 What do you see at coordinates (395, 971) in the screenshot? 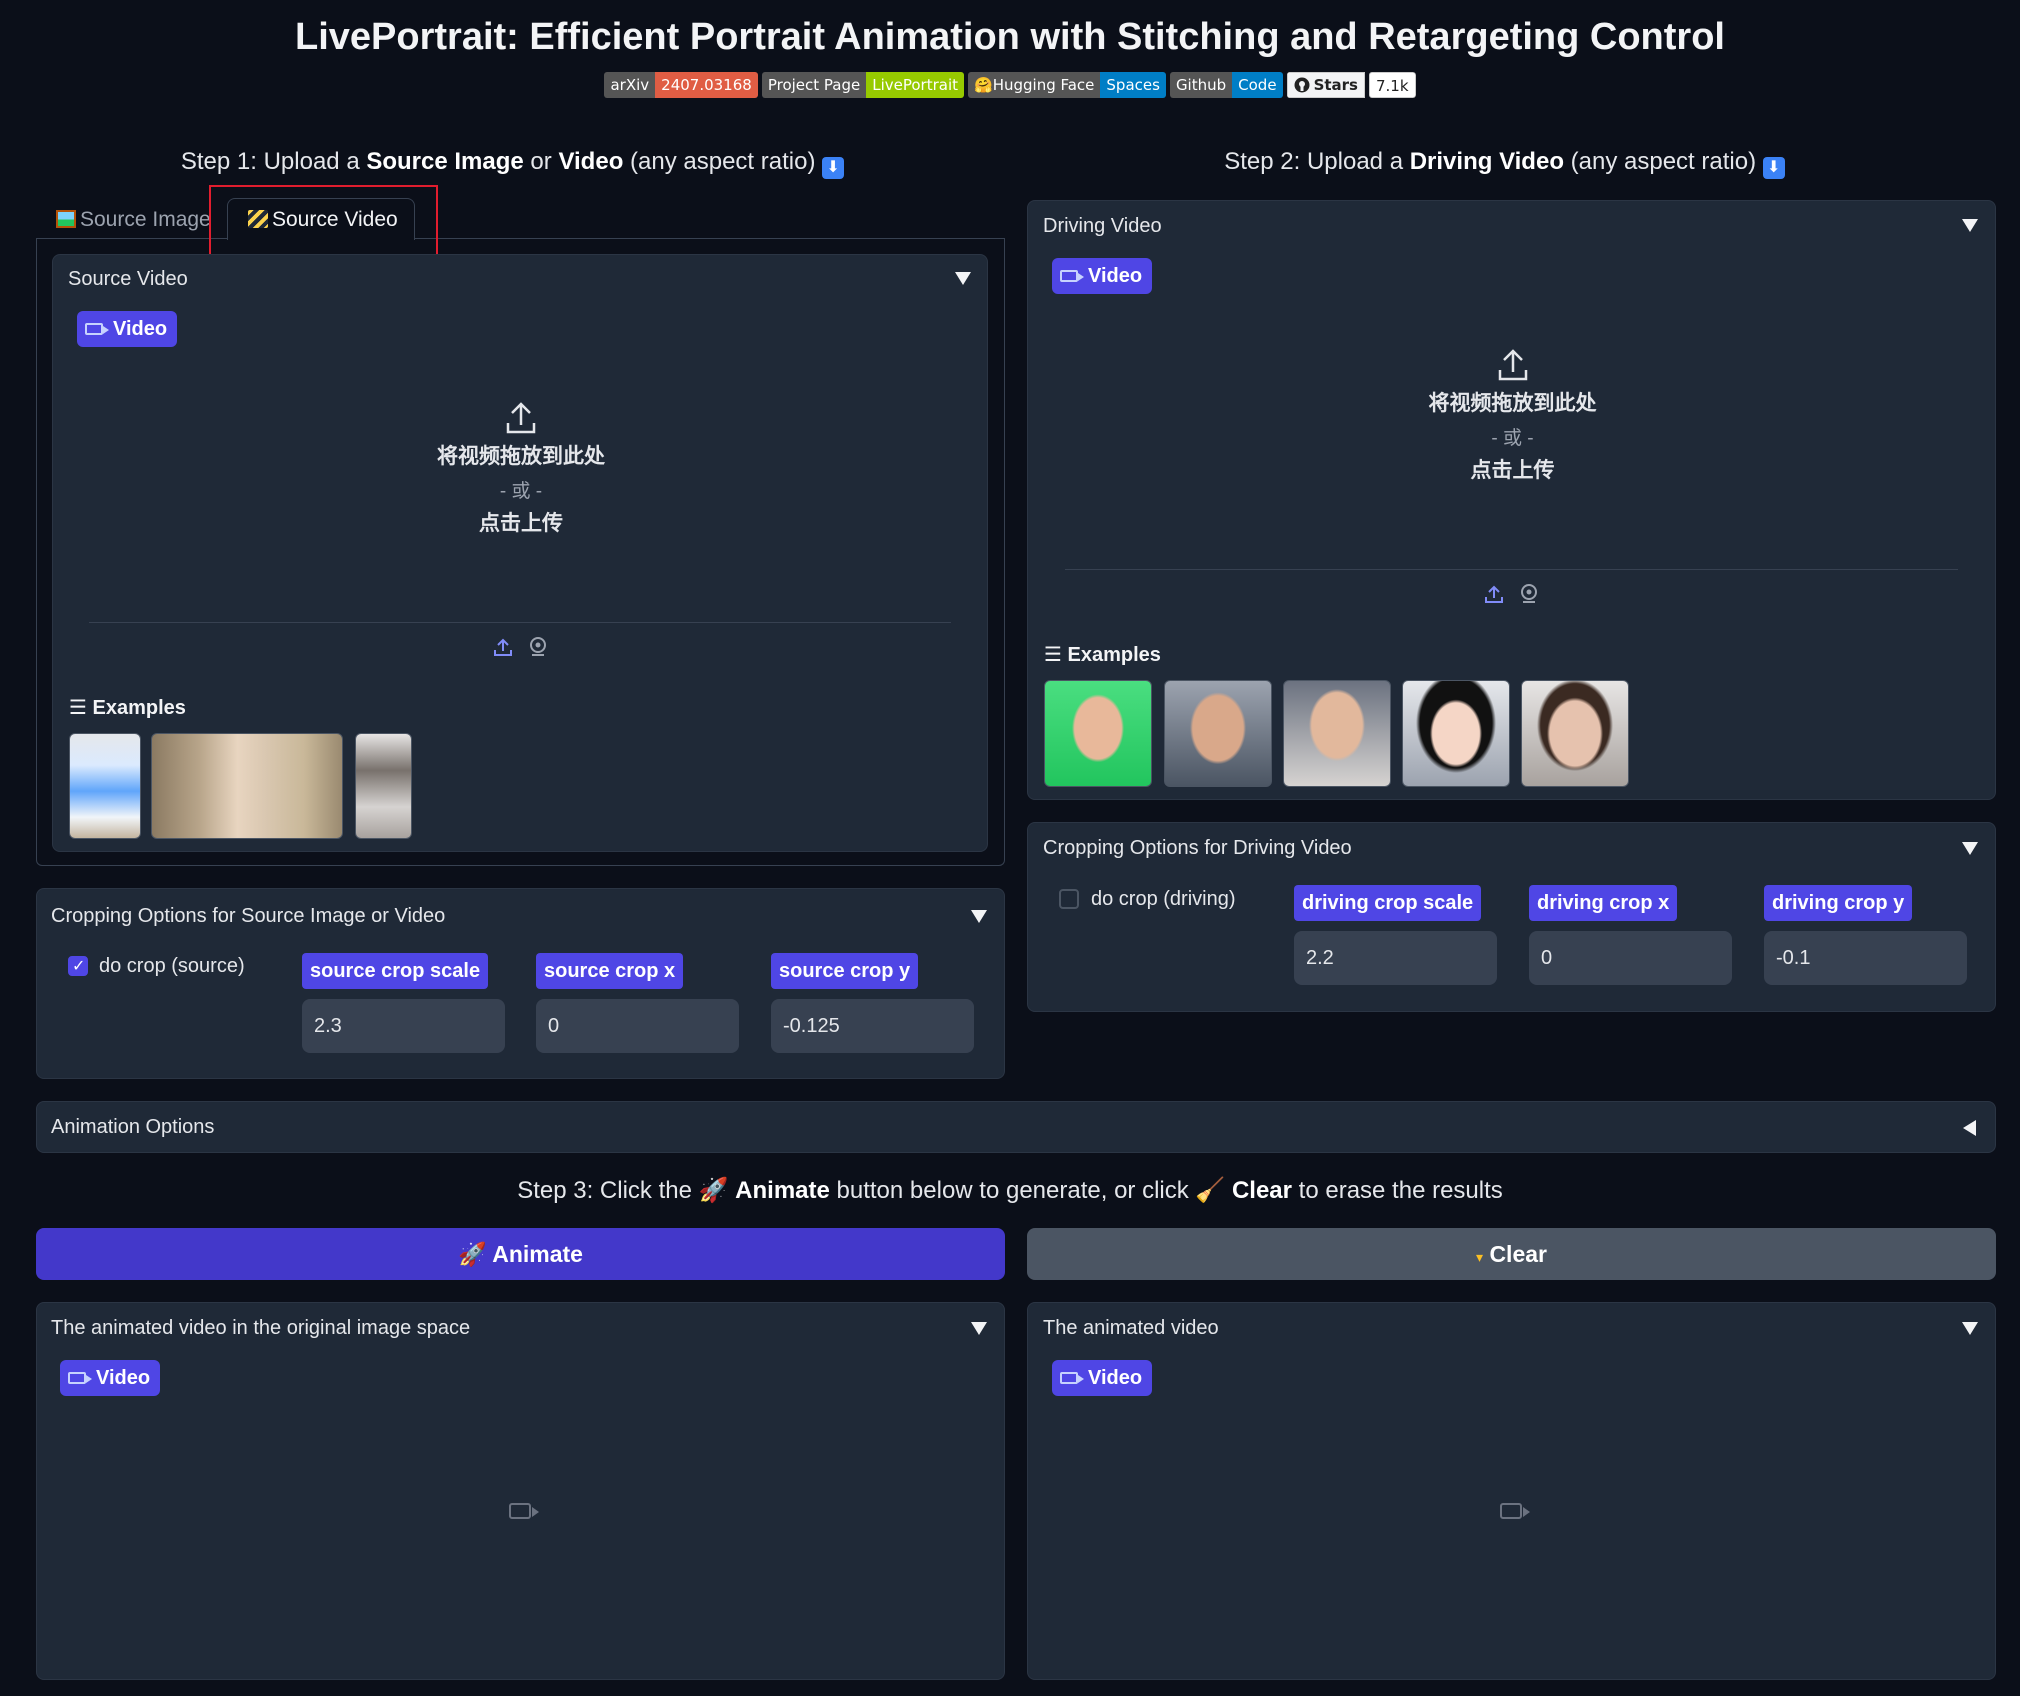
I see `source-crop-scale-label: source crop scale` at bounding box center [395, 971].